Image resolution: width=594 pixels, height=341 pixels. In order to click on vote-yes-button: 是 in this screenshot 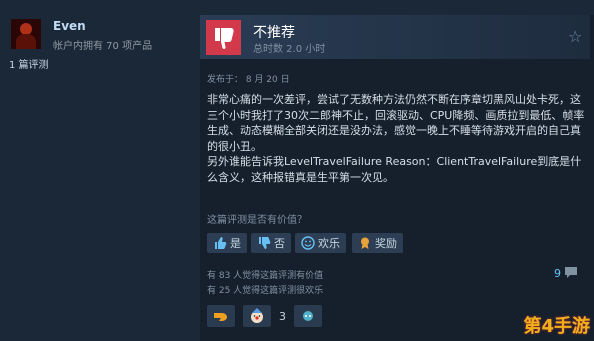, I will do `click(227, 243)`.